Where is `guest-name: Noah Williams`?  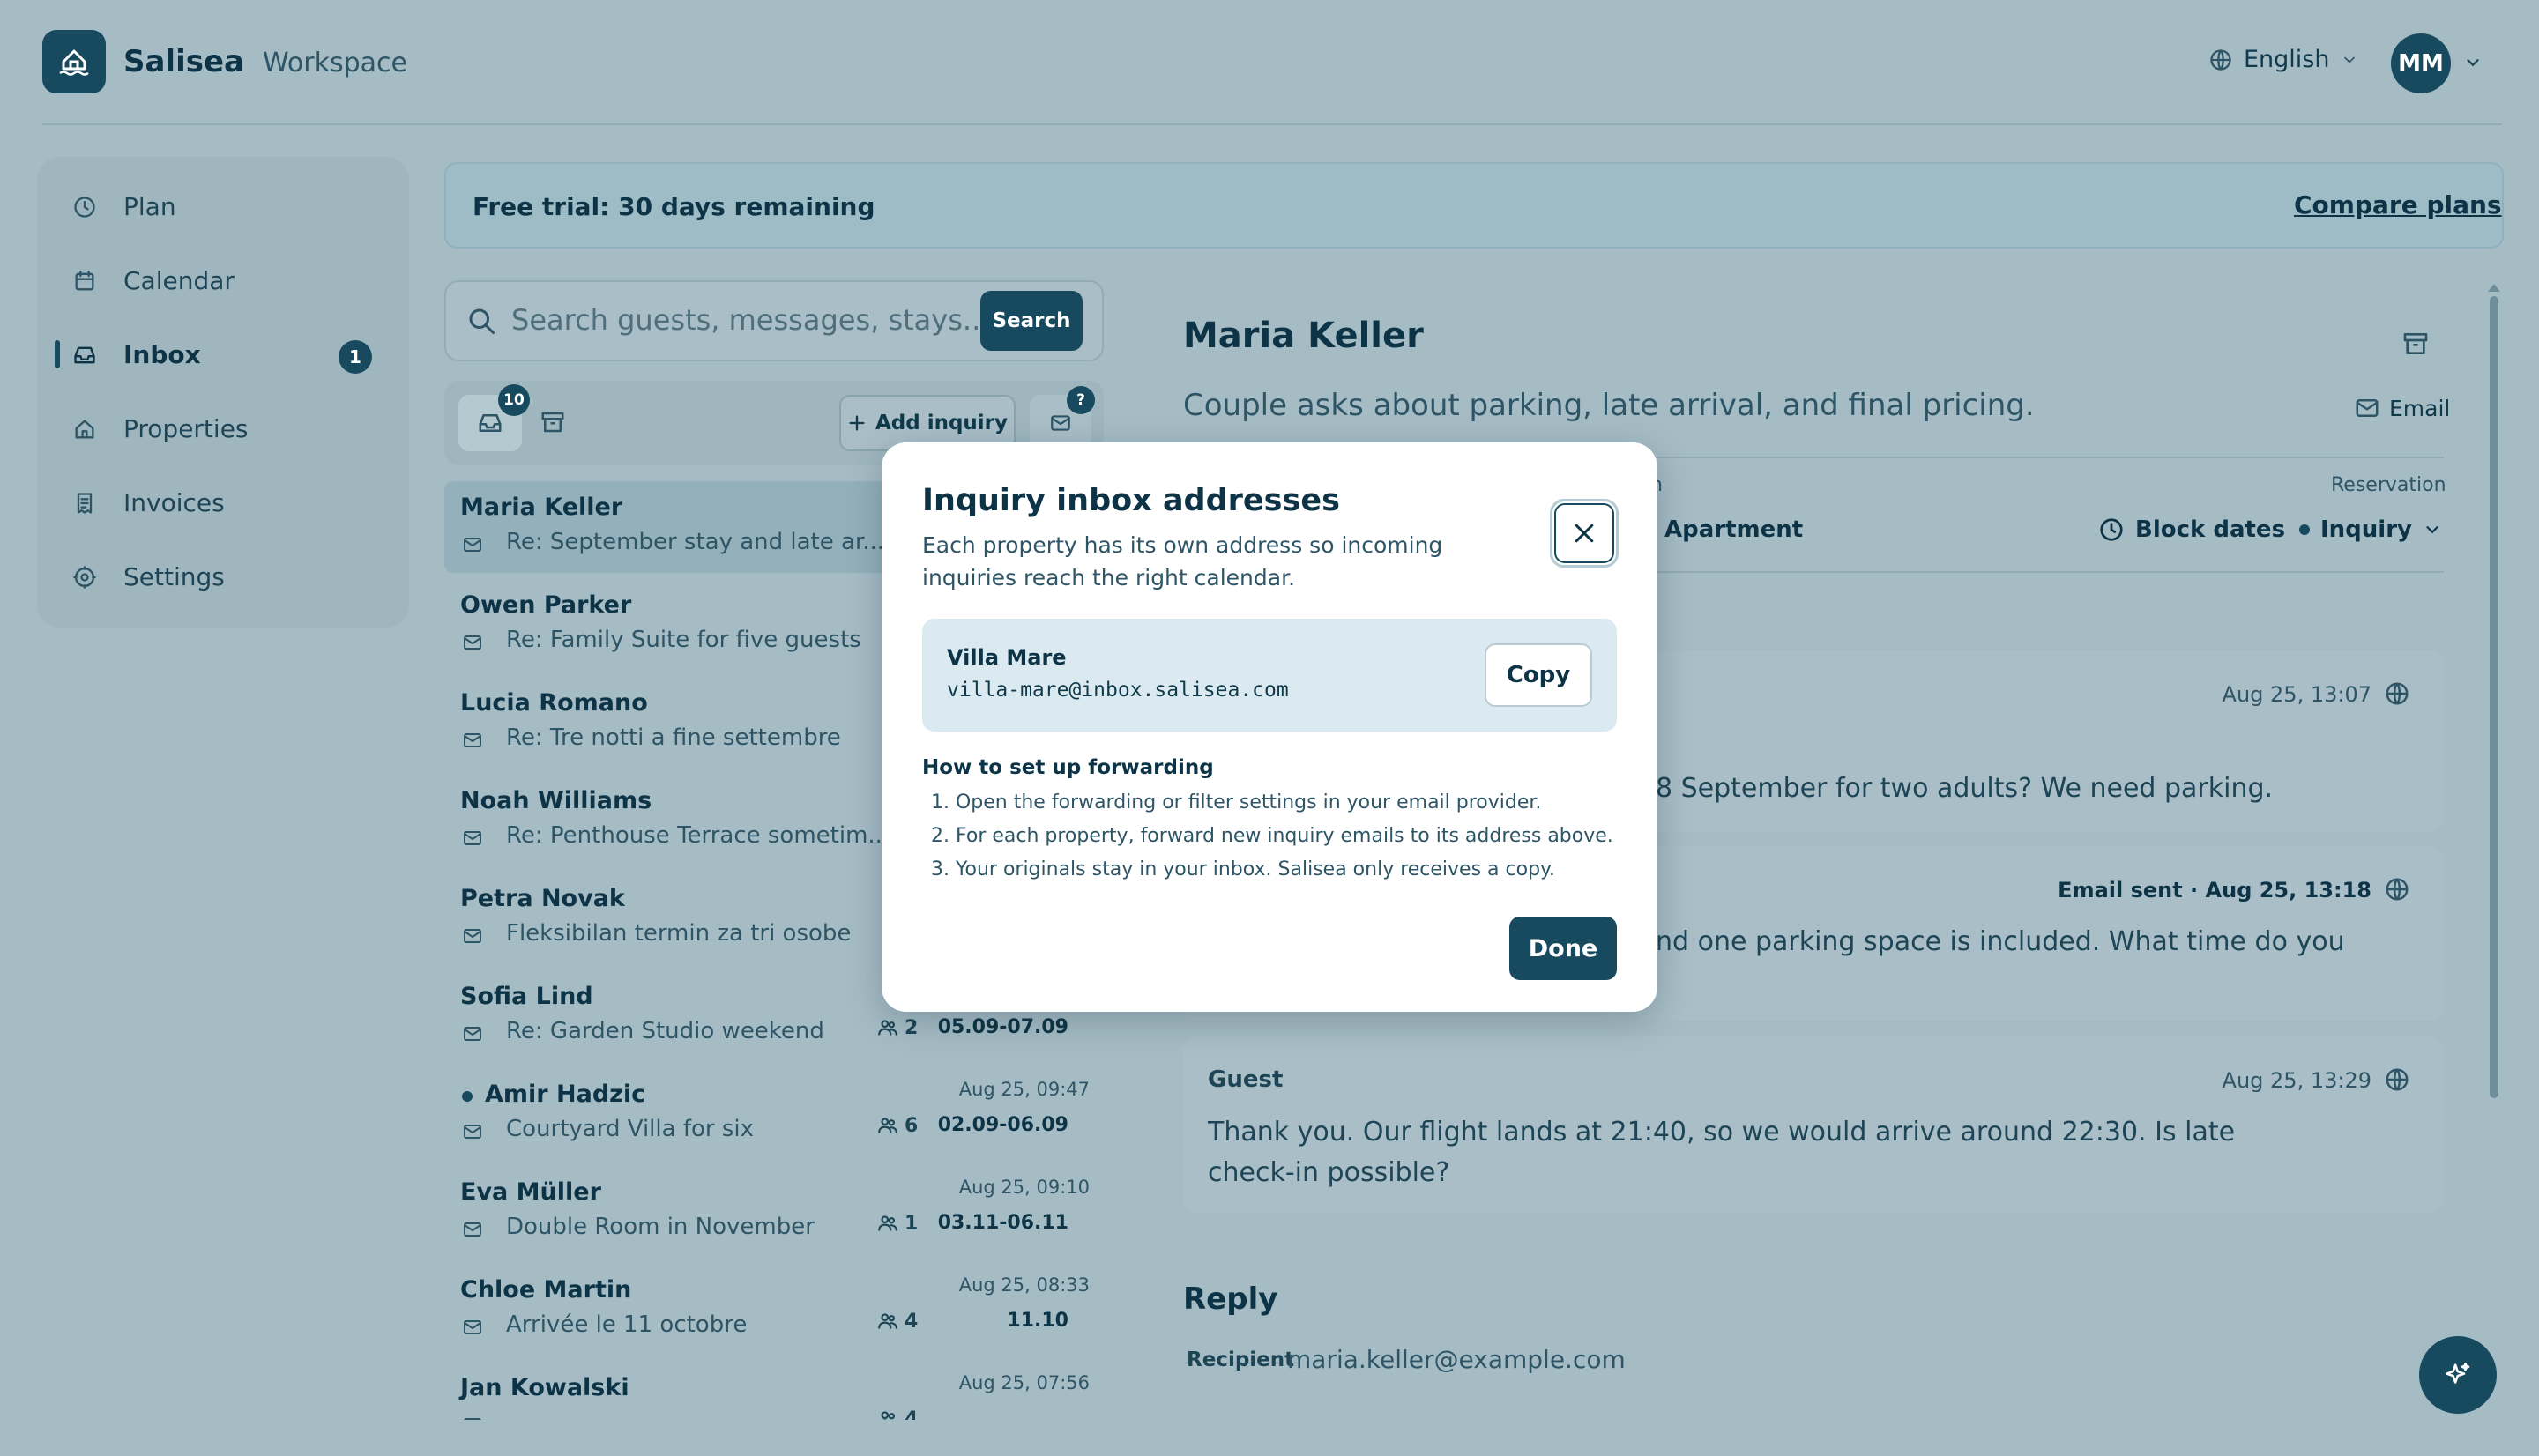
guest-name: Noah Williams is located at coordinates (556, 800).